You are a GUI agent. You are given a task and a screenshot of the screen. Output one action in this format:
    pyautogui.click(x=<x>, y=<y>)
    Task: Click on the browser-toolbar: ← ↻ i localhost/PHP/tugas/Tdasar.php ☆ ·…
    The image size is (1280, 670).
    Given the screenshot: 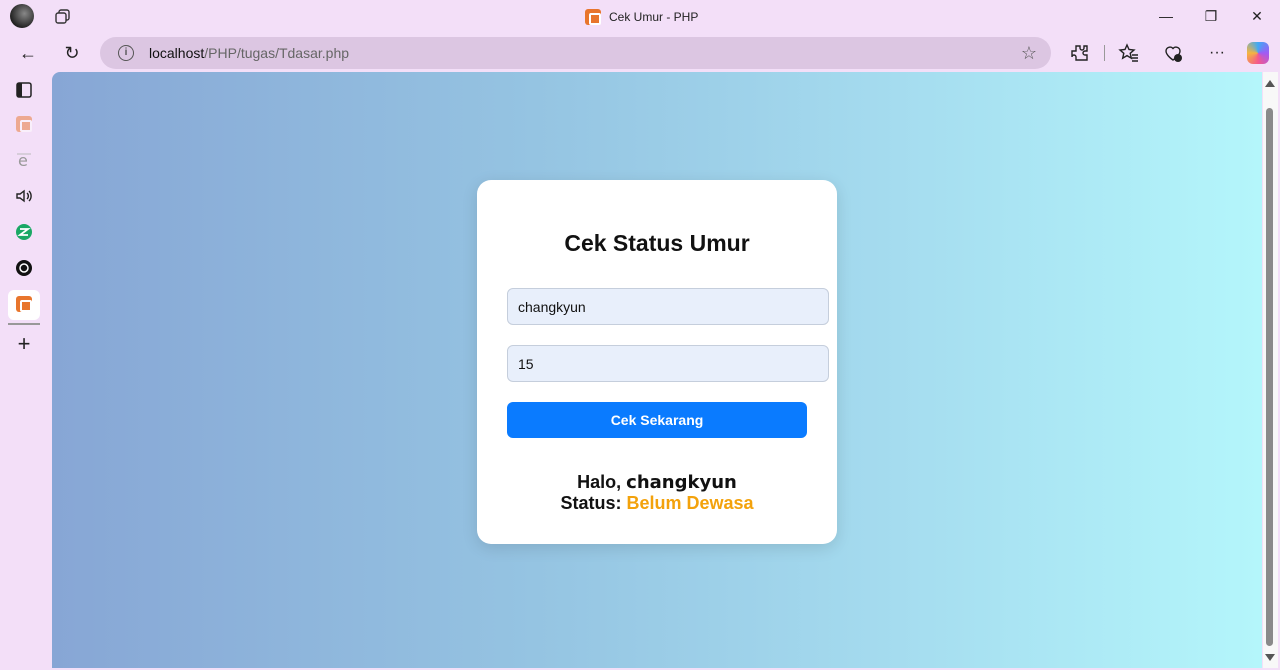 What is the action you would take?
    pyautogui.click(x=640, y=53)
    